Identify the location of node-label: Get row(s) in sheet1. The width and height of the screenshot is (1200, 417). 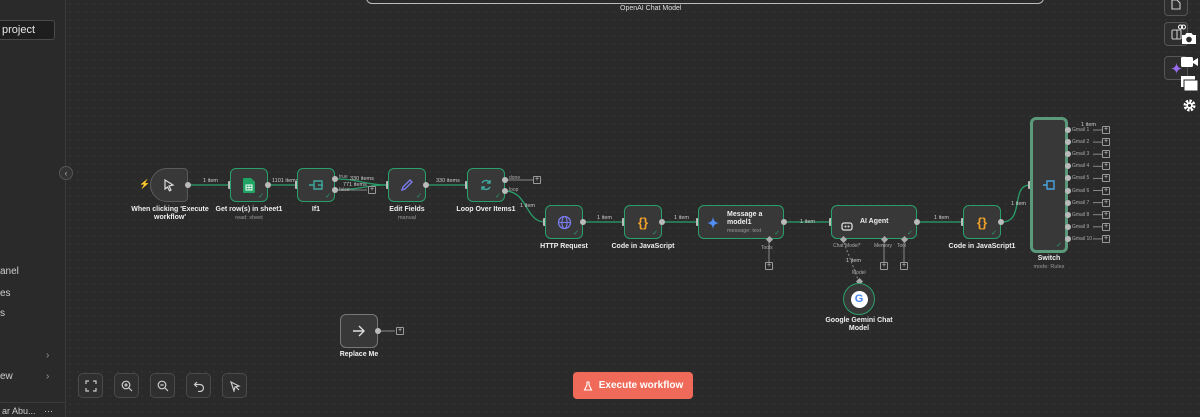
(249, 209).